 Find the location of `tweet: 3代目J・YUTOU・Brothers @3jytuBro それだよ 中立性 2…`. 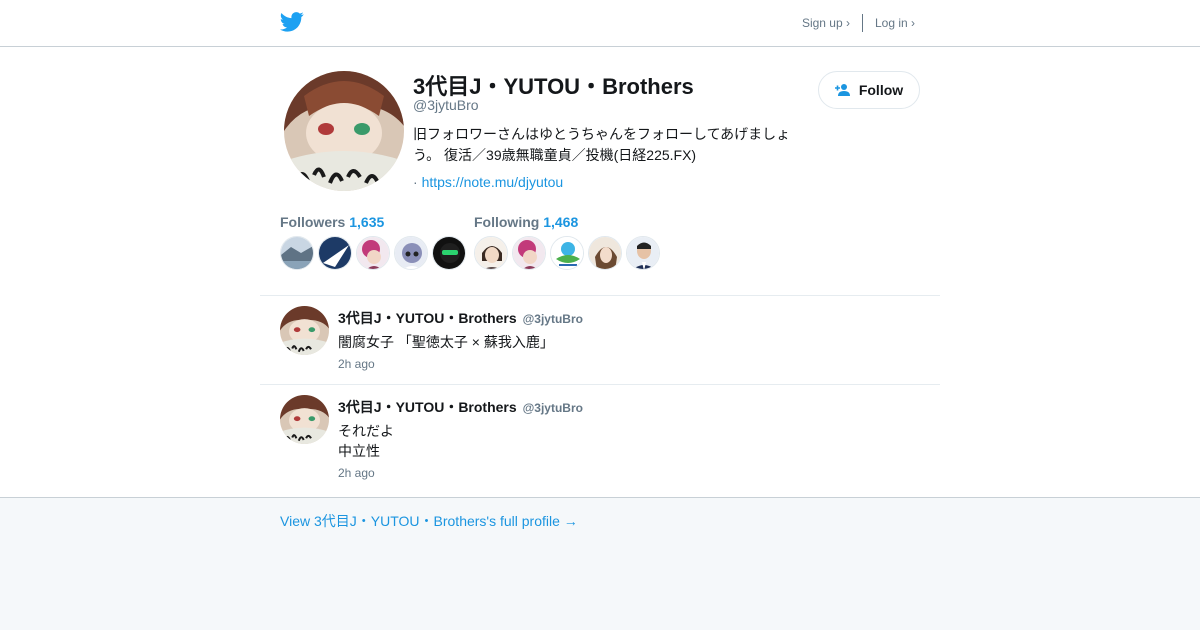

tweet: 3代目J・YUTOU・Brothers @3jytuBro それだよ 中立性 2… is located at coordinates (600, 441).